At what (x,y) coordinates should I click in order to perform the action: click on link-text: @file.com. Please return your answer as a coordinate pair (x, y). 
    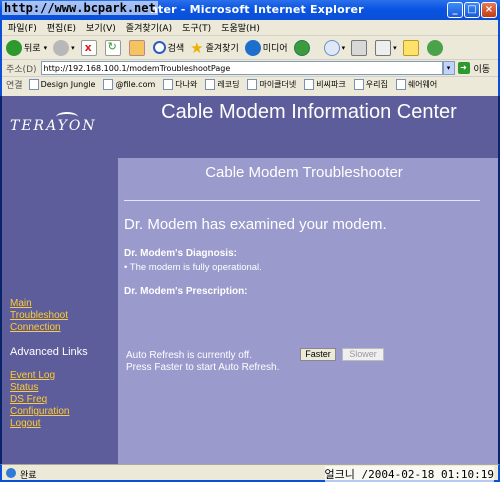
    Looking at the image, I should click on (135, 84).